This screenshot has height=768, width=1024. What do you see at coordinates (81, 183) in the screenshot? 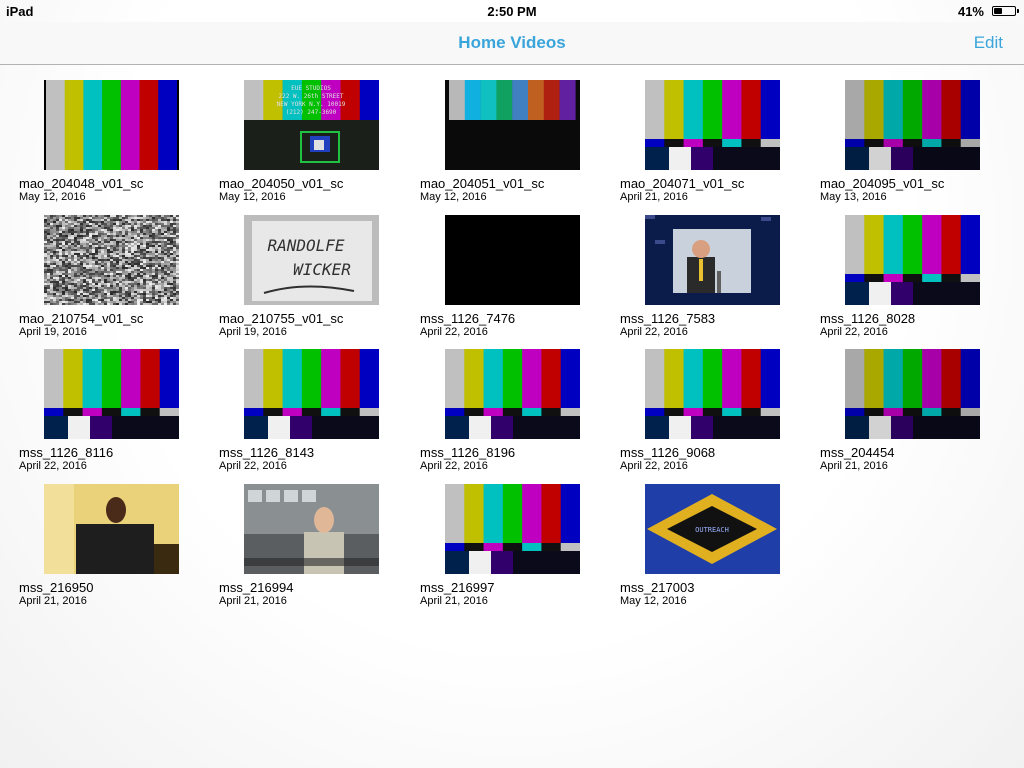
I see `video-title: mao_204048_v01_sc` at bounding box center [81, 183].